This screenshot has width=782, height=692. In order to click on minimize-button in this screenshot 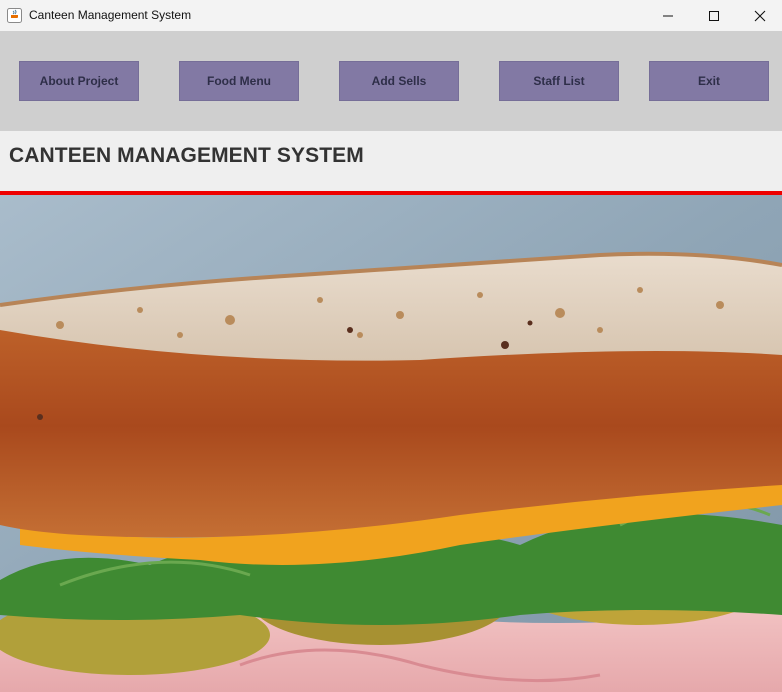, I will do `click(668, 15)`.